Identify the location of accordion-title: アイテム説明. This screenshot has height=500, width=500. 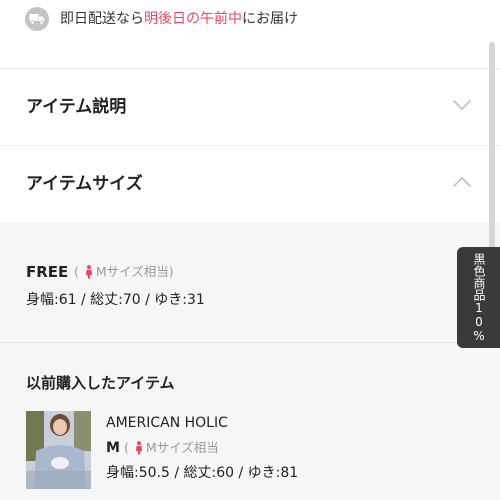
(76, 107).